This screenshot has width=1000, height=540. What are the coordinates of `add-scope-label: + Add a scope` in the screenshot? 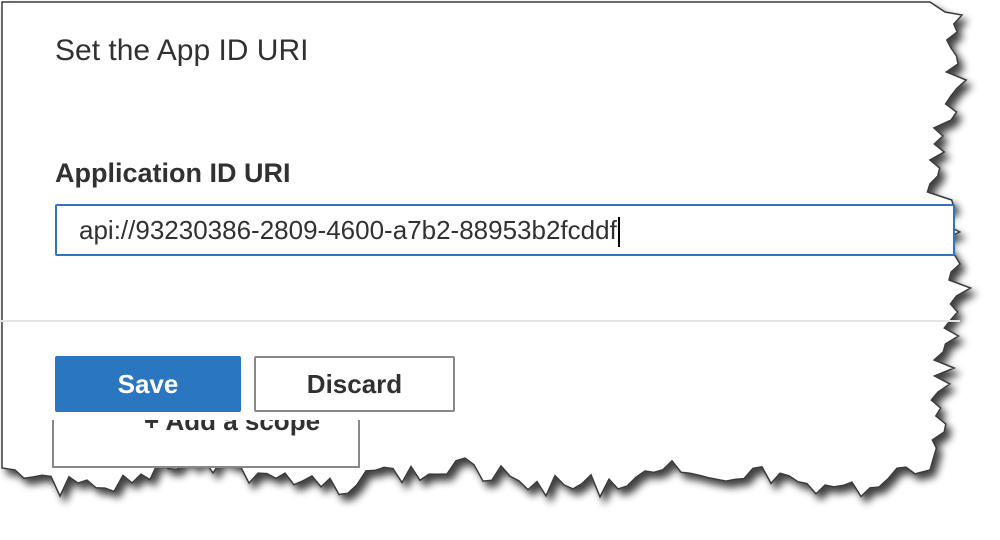 It's located at (232, 428).